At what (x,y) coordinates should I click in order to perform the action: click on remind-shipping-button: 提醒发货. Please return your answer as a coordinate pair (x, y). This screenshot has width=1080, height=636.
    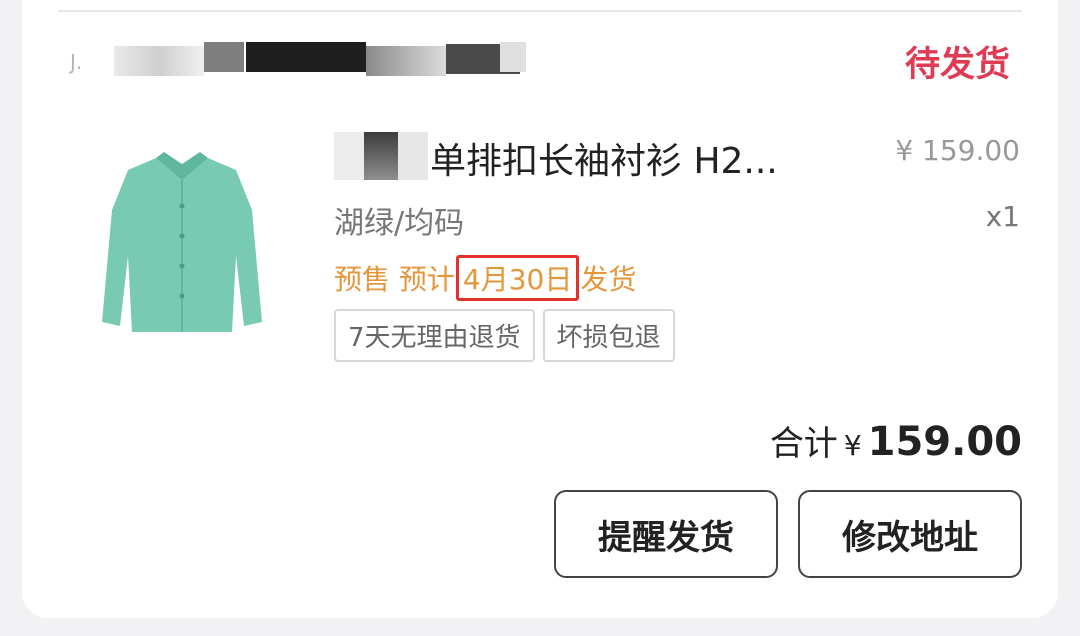
    Looking at the image, I should click on (666, 534).